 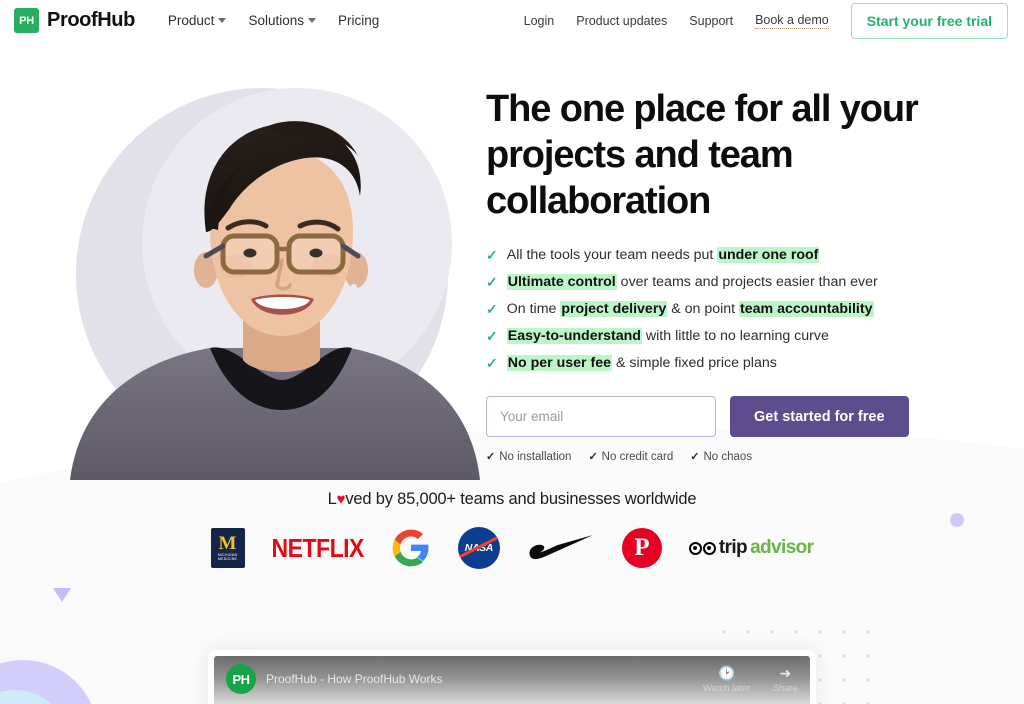 I want to click on nav-item-login: Login, so click(x=539, y=21).